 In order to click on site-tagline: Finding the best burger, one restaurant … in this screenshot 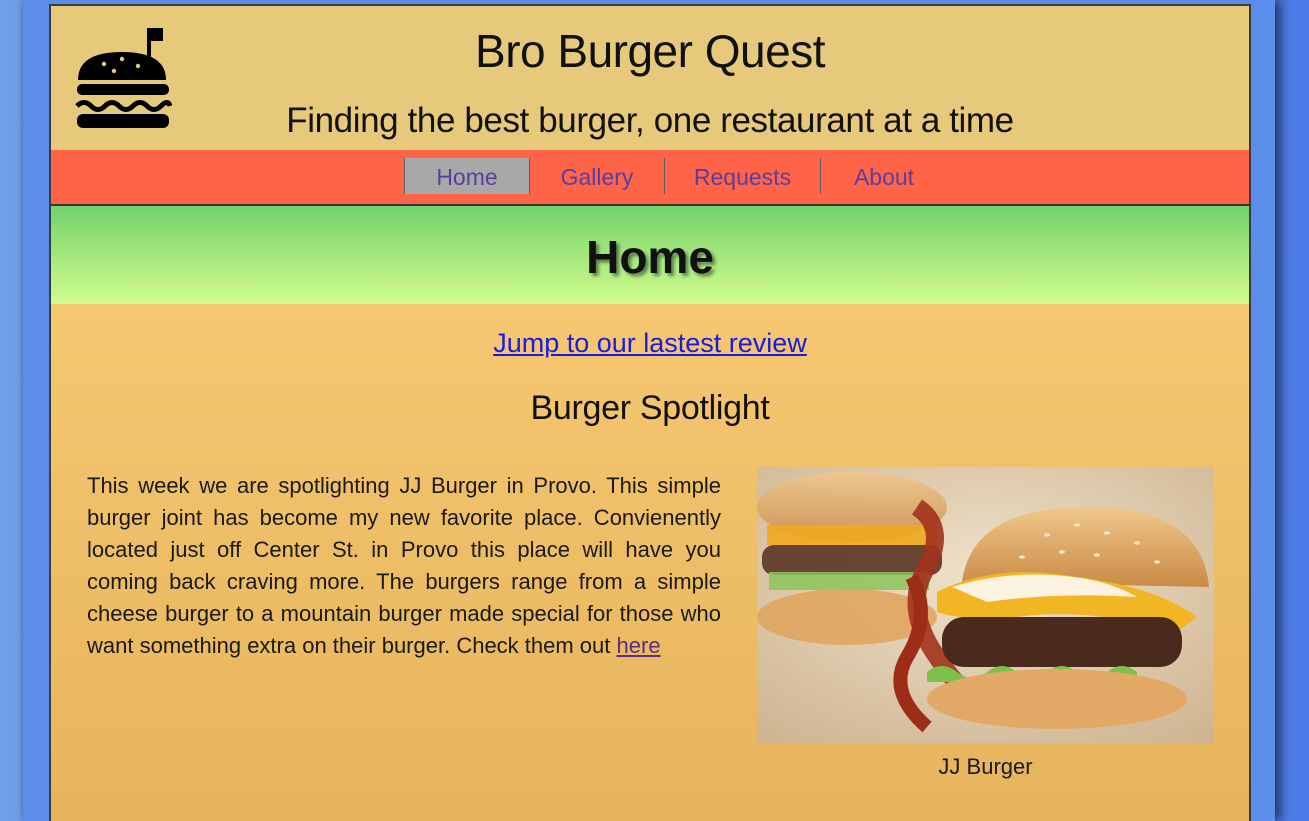, I will do `click(650, 120)`.